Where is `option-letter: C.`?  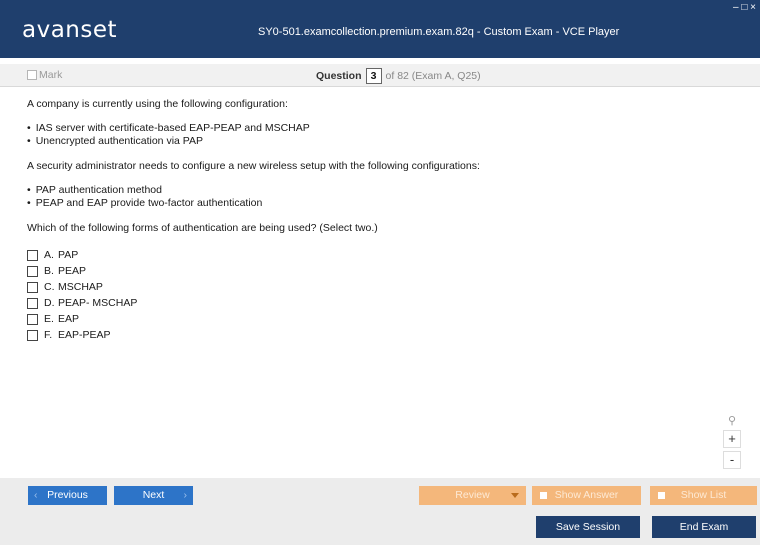 option-letter: C. is located at coordinates (49, 286).